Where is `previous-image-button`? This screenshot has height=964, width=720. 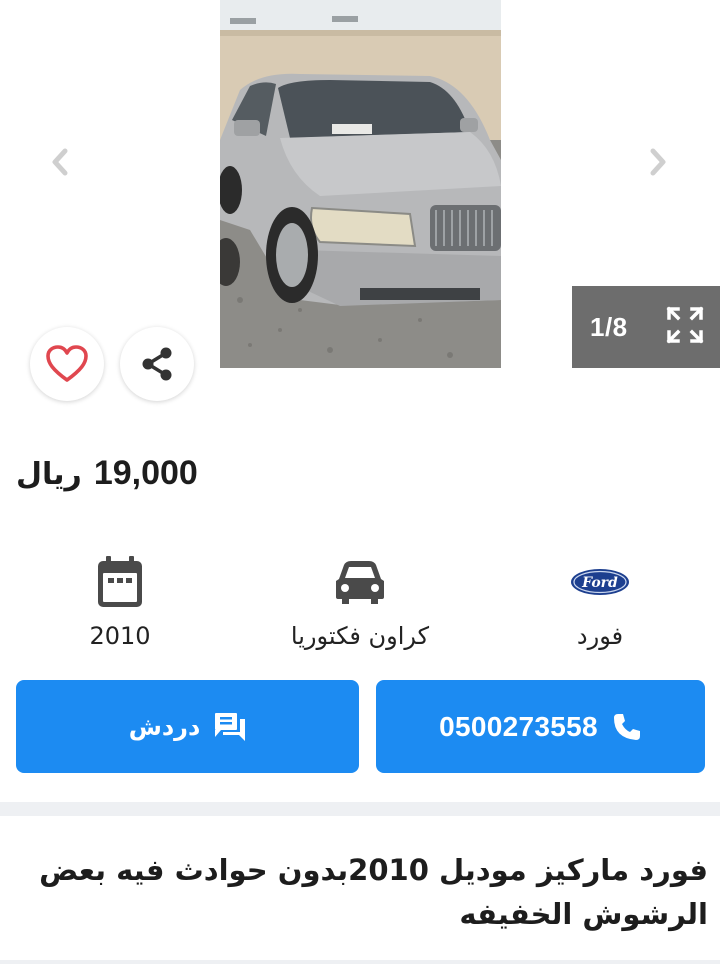 previous-image-button is located at coordinates (60, 162).